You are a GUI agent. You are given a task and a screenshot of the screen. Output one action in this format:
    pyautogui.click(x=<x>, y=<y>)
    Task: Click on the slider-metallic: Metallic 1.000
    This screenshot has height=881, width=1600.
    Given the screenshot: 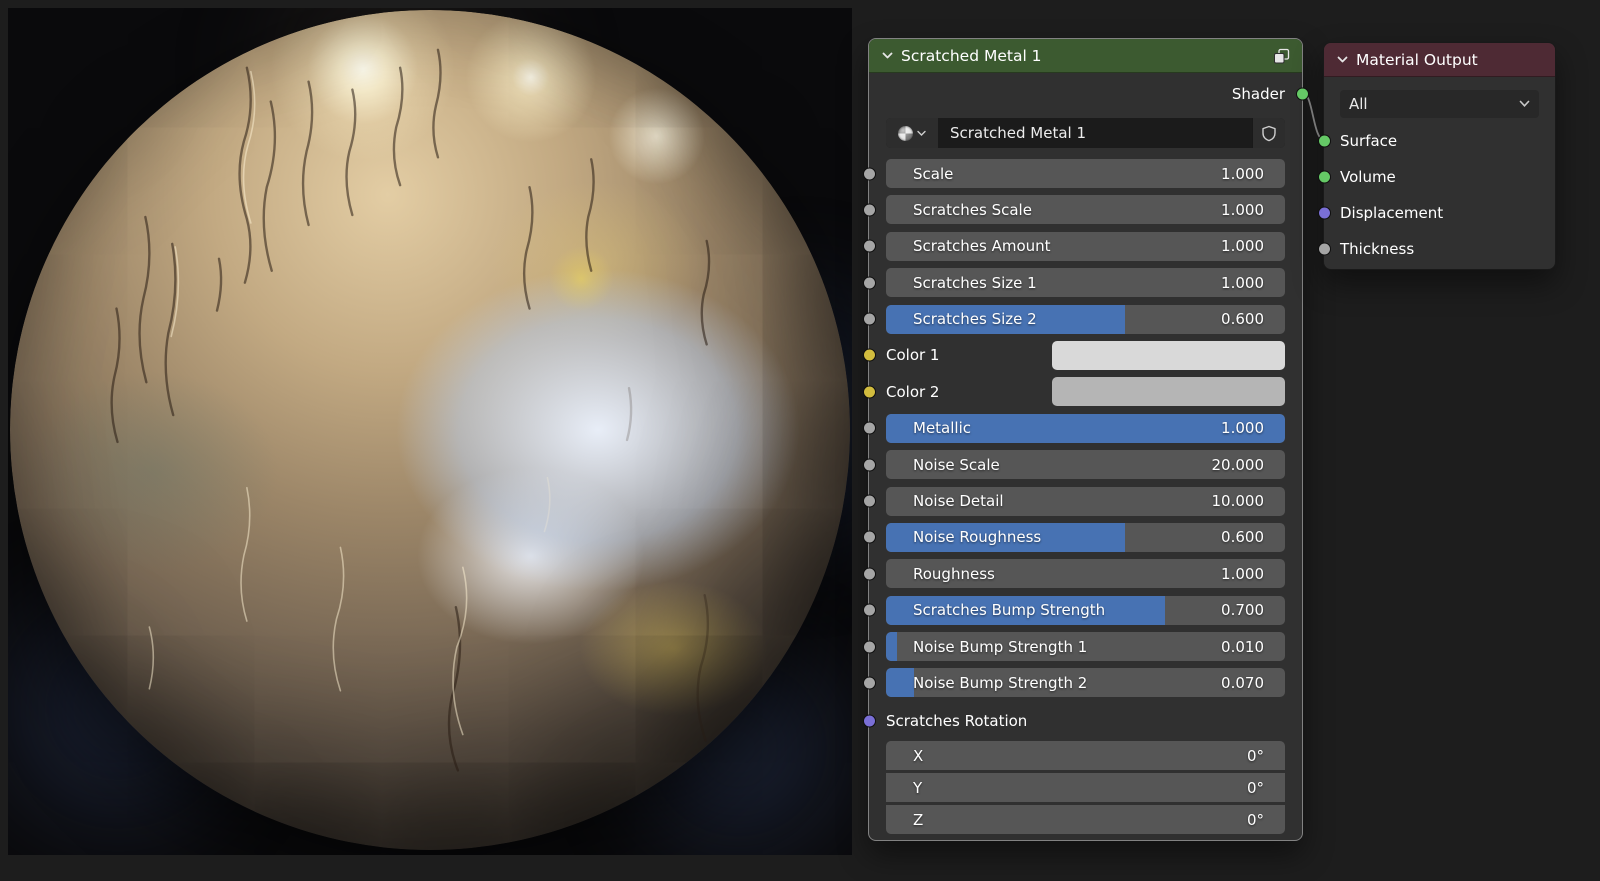 What is the action you would take?
    pyautogui.click(x=1085, y=428)
    